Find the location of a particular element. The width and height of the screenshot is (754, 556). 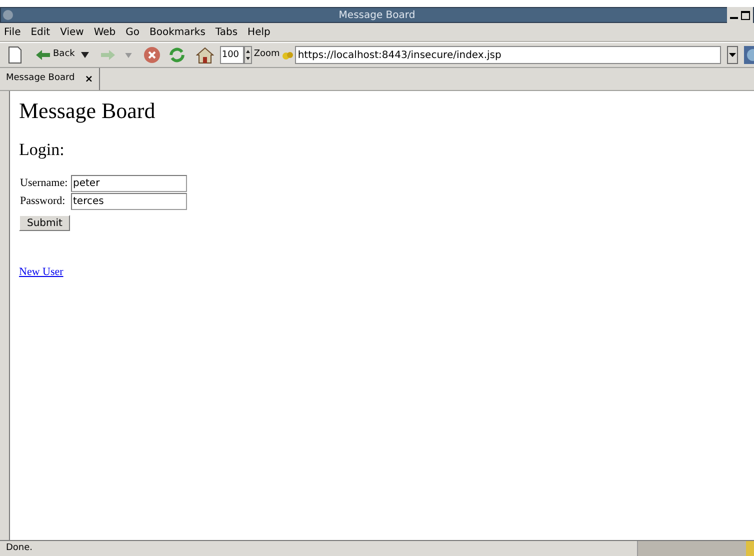

menu-item: File is located at coordinates (12, 32).